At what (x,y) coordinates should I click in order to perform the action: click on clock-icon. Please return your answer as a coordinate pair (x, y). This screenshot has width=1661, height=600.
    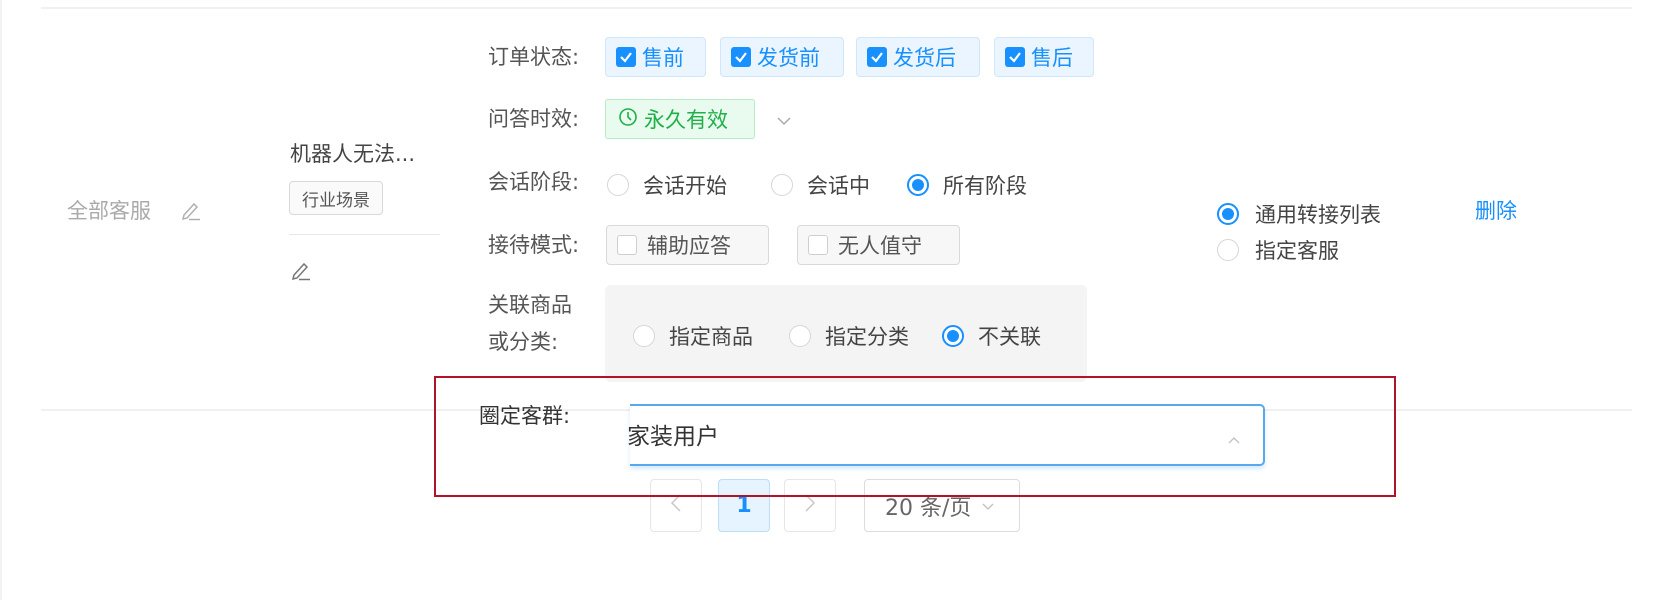
    Looking at the image, I should click on (628, 119).